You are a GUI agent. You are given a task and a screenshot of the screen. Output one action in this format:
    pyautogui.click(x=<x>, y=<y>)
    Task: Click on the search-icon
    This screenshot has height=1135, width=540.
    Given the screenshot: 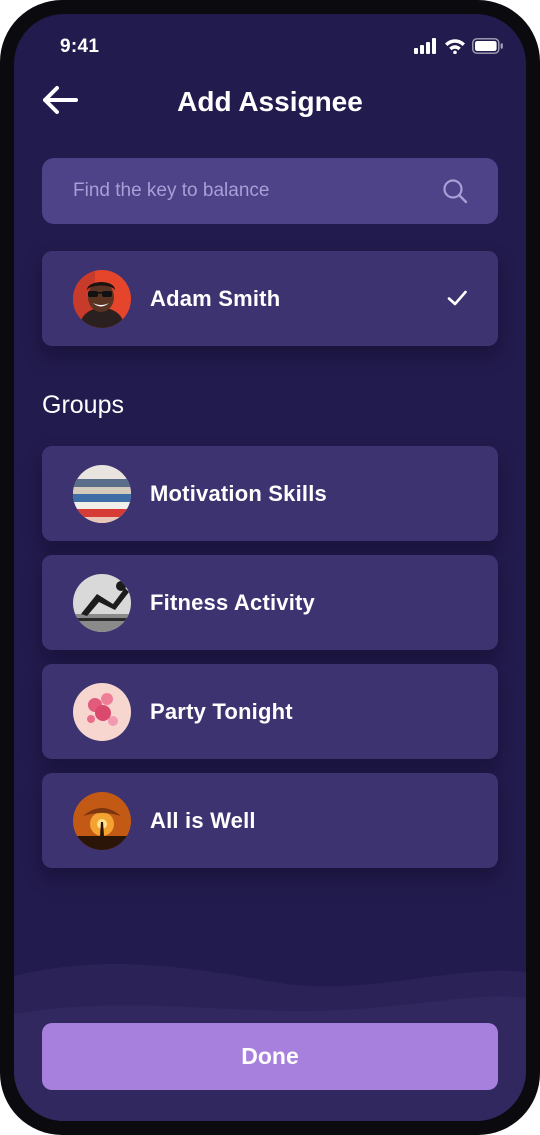 What is the action you would take?
    pyautogui.click(x=455, y=191)
    